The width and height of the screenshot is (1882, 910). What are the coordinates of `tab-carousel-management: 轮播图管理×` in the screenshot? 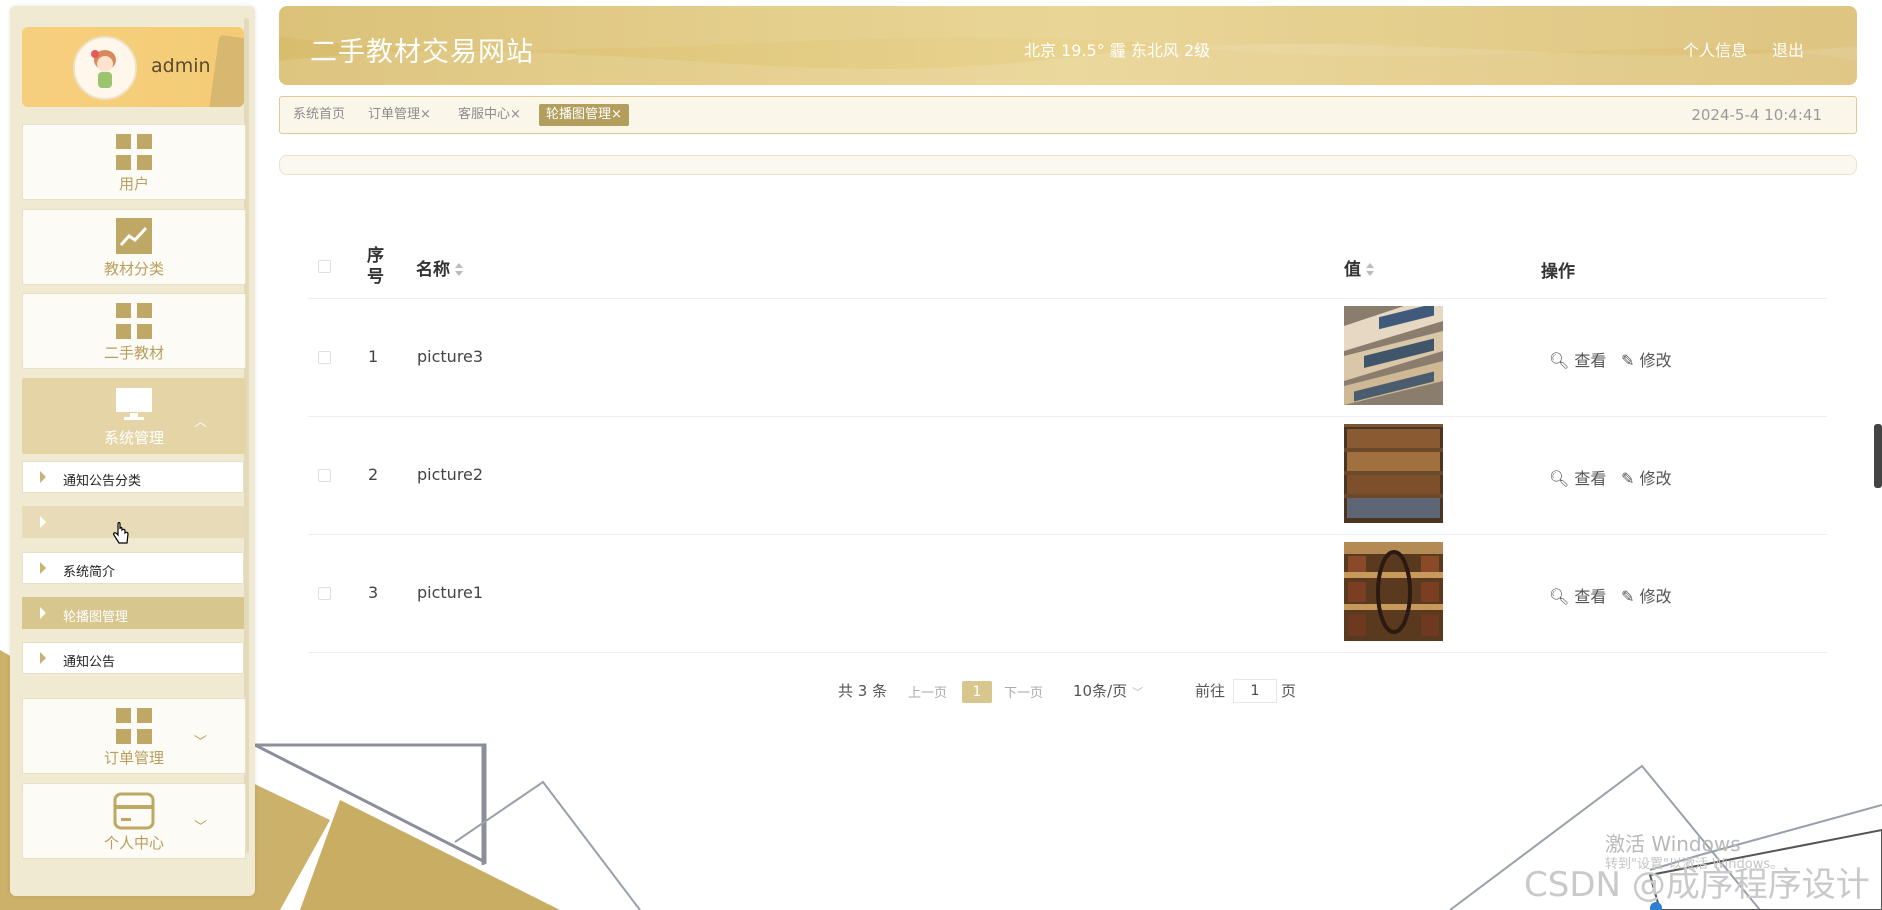 It's located at (584, 115).